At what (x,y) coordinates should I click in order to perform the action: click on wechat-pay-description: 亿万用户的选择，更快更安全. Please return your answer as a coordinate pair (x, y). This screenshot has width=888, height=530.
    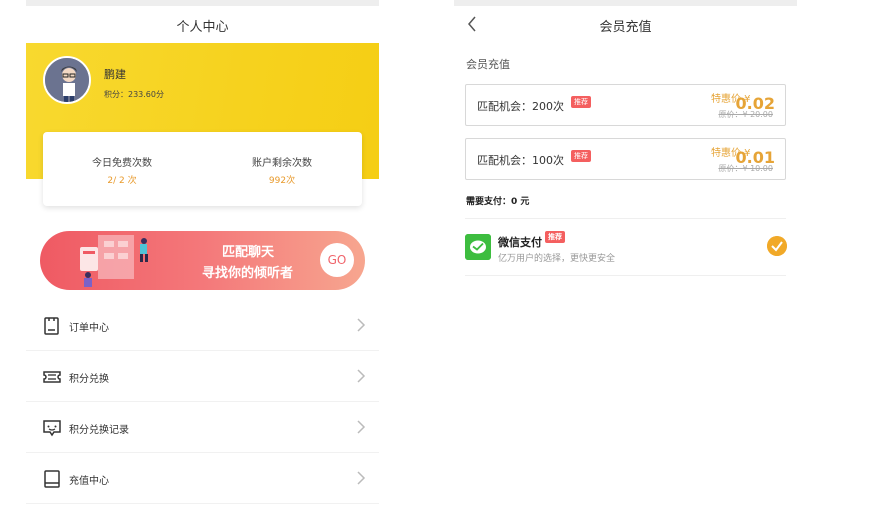
    Looking at the image, I should click on (557, 259).